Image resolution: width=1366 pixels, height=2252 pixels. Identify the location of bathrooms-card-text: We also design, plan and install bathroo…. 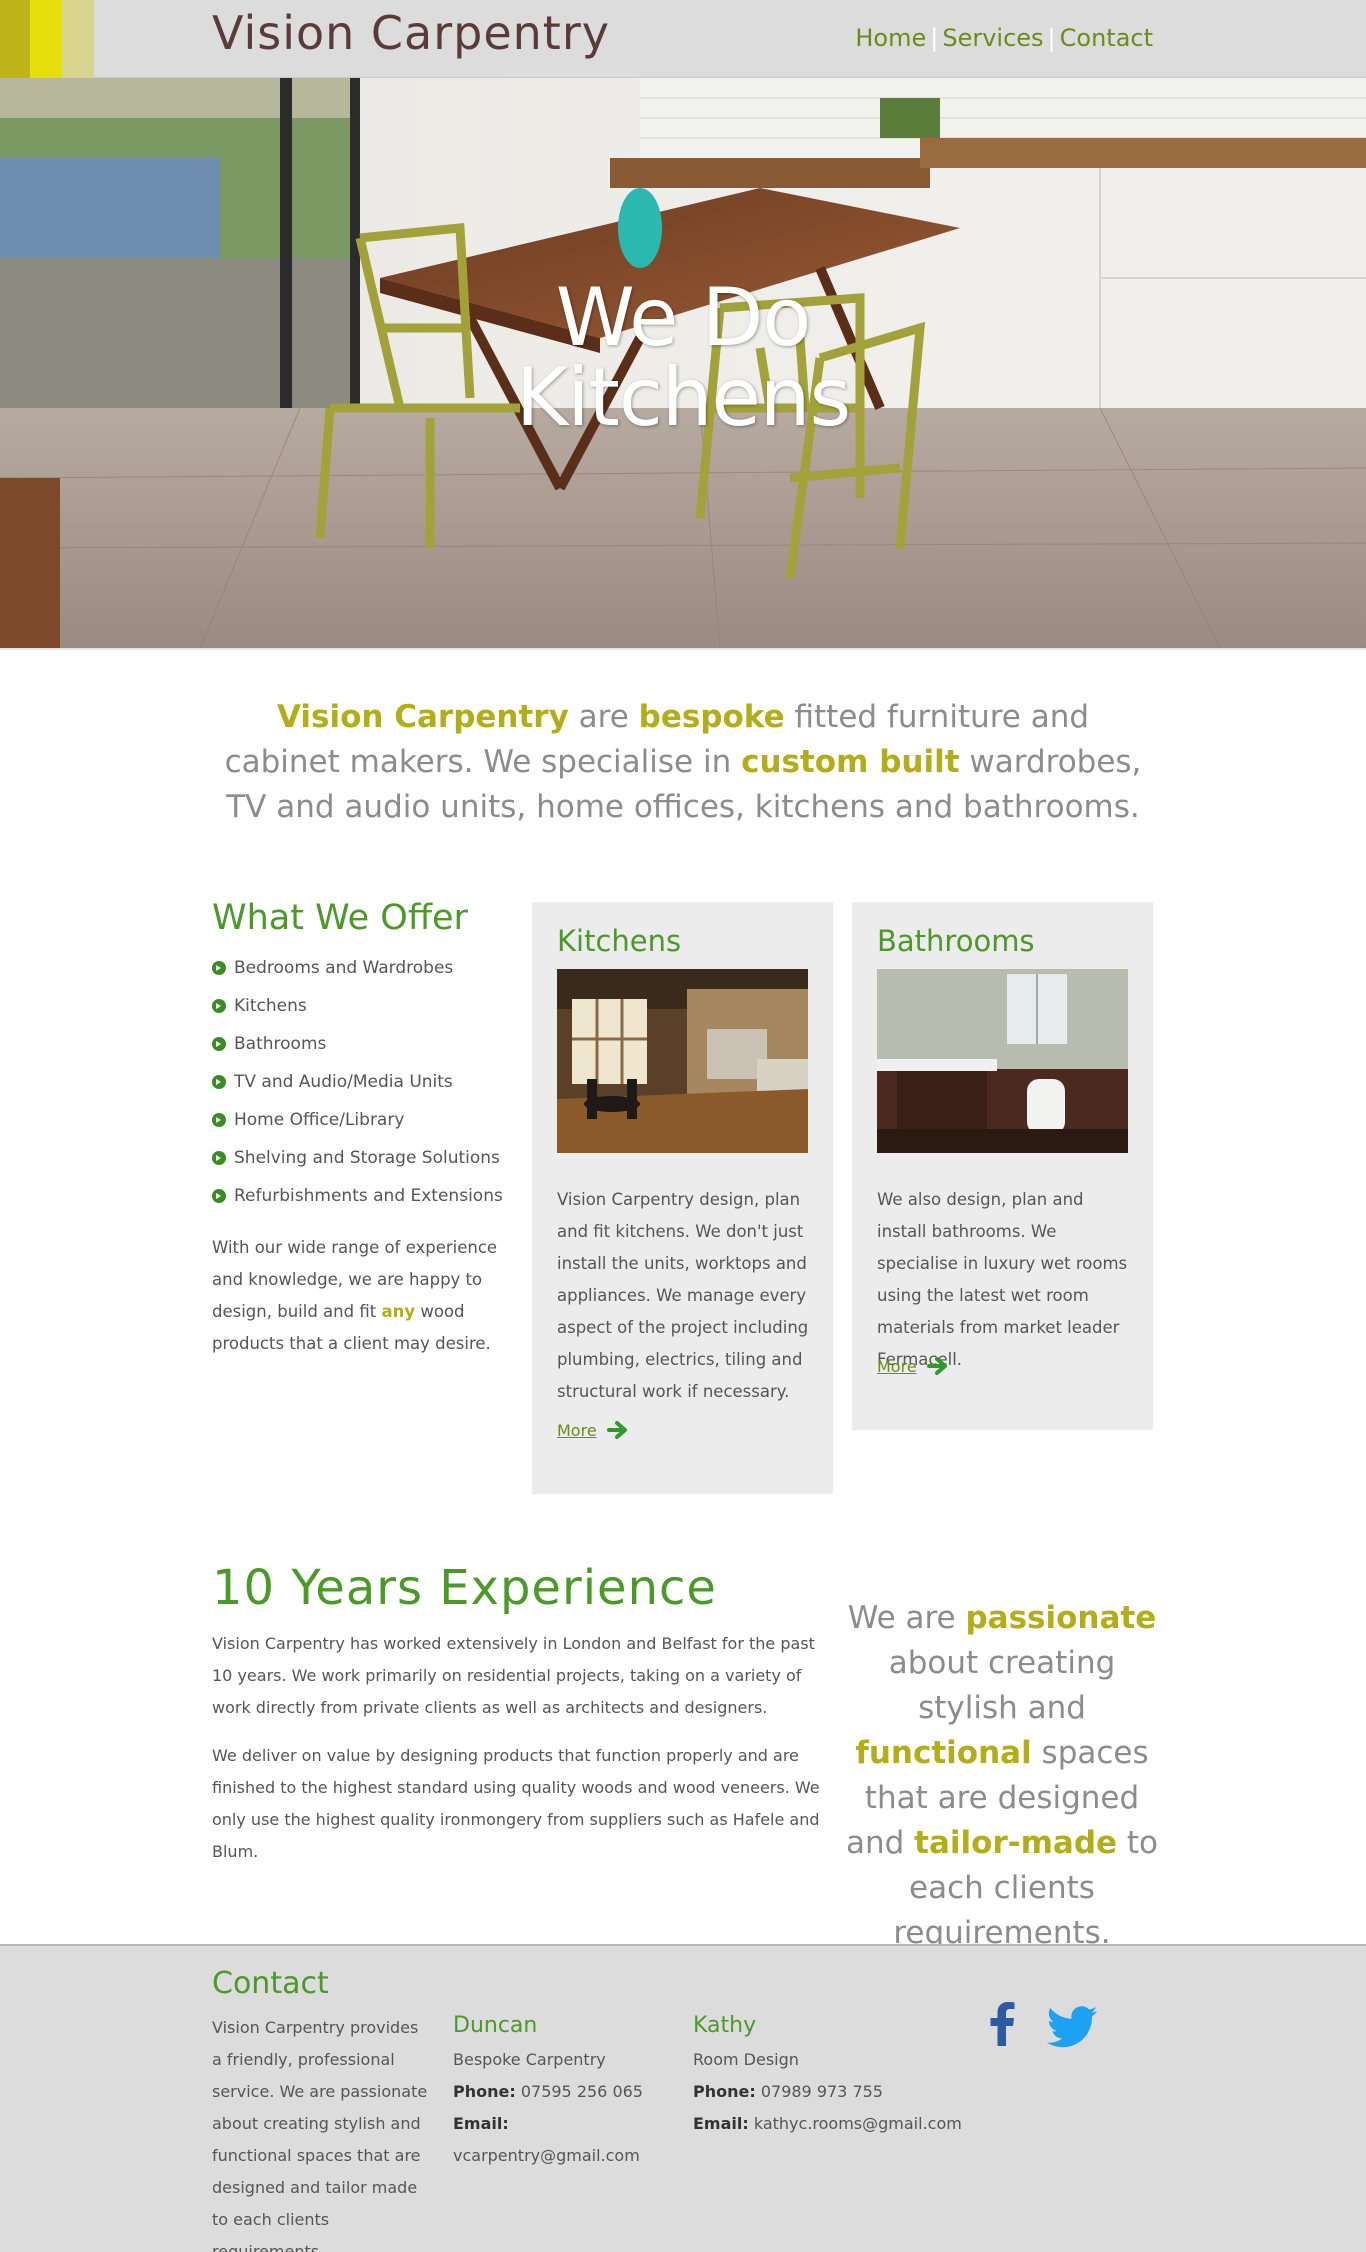
(1002, 1279).